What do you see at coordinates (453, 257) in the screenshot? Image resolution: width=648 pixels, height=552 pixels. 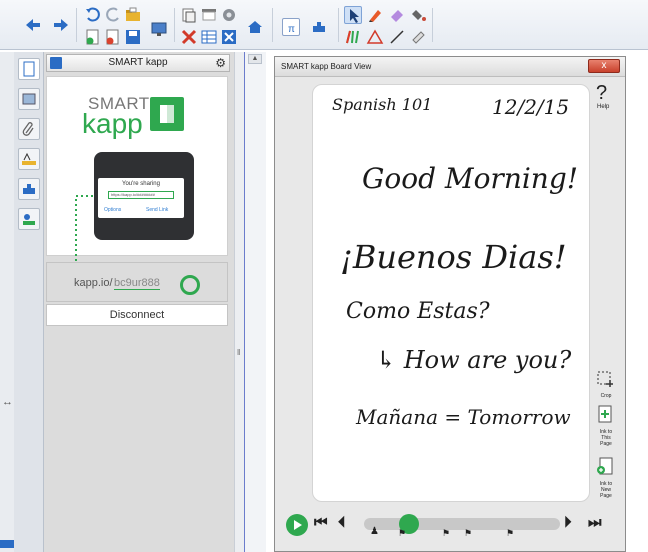 I see `handwriting-buenos-dias: ¡Buenos Dias!` at bounding box center [453, 257].